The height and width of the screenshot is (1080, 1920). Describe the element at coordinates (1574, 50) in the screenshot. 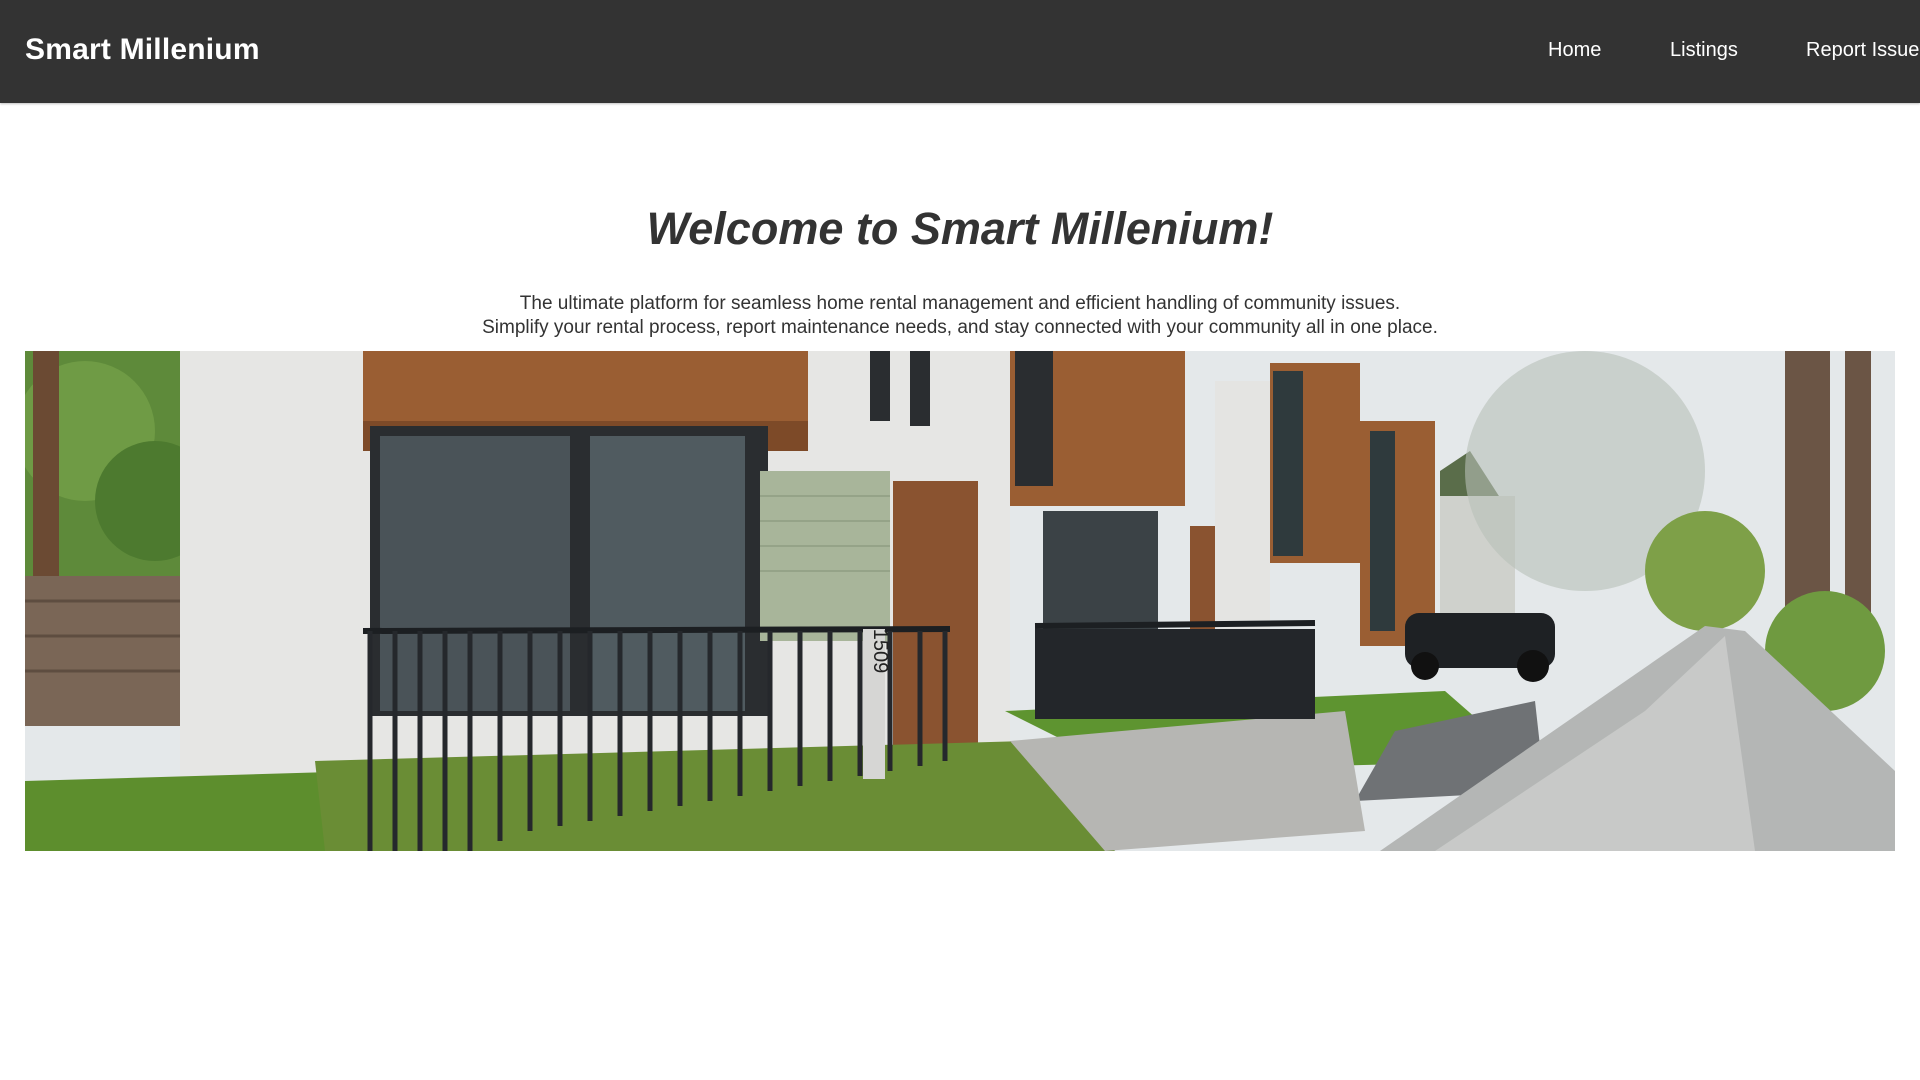

I see `nav-home-link: Home` at that location.